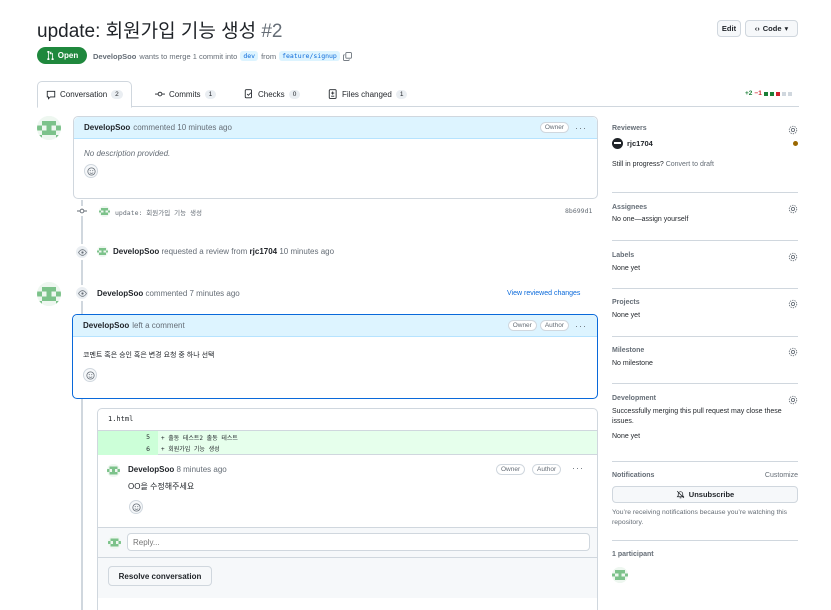  I want to click on edit-button: Edit, so click(729, 28).